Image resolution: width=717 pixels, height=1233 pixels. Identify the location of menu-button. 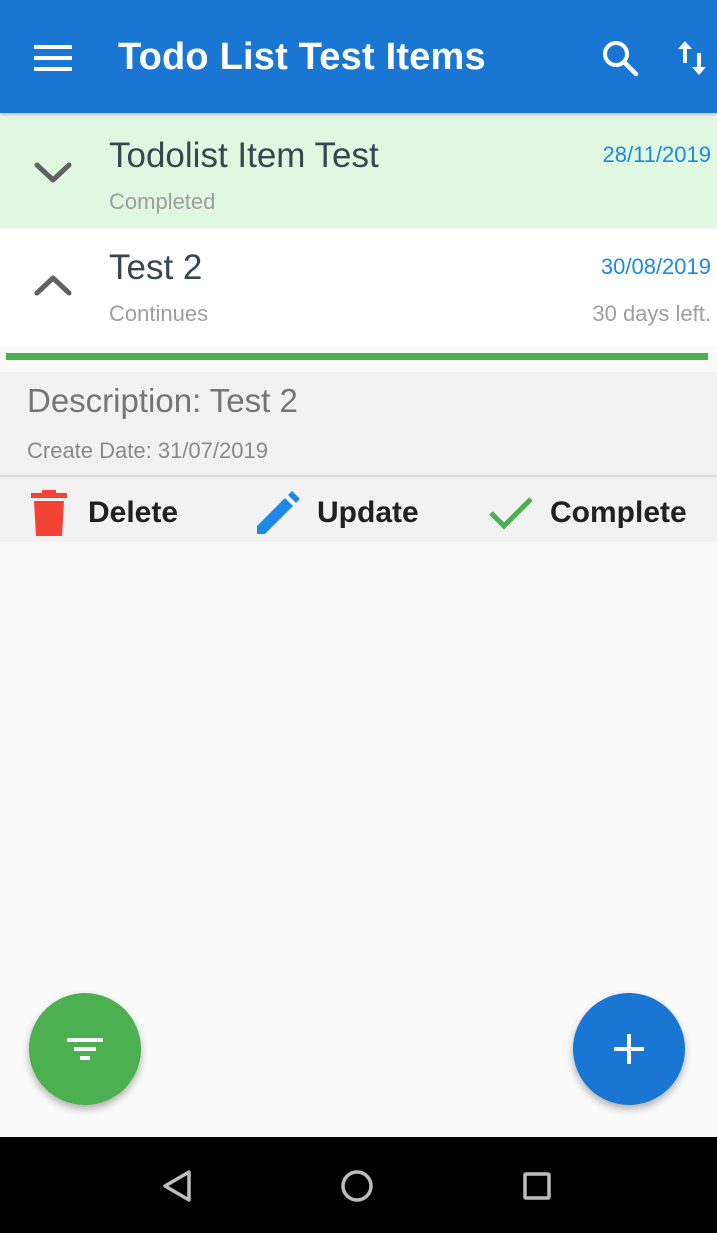
(53, 58).